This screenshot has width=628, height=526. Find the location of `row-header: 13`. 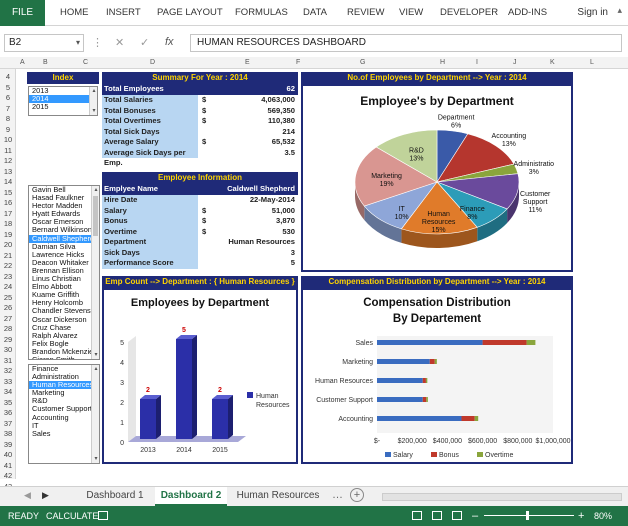

row-header: 13 is located at coordinates (8, 171).